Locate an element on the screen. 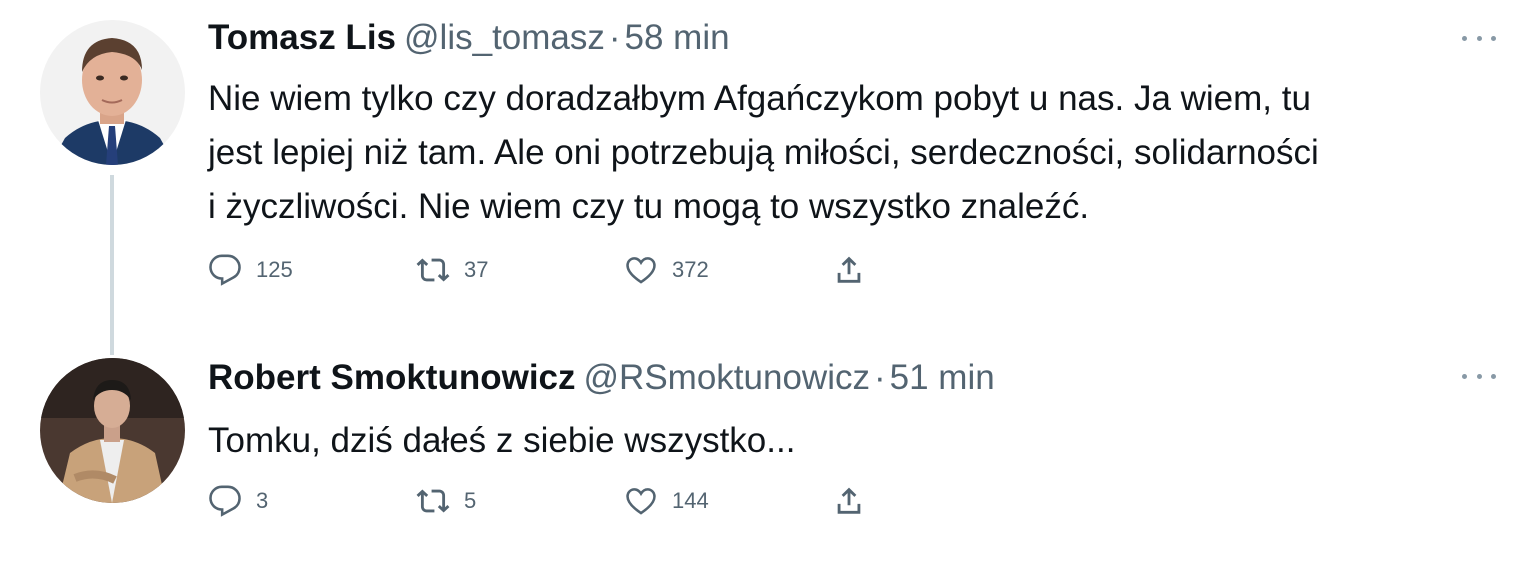 The width and height of the screenshot is (1536, 571). retweet-count: 5 is located at coordinates (470, 500).